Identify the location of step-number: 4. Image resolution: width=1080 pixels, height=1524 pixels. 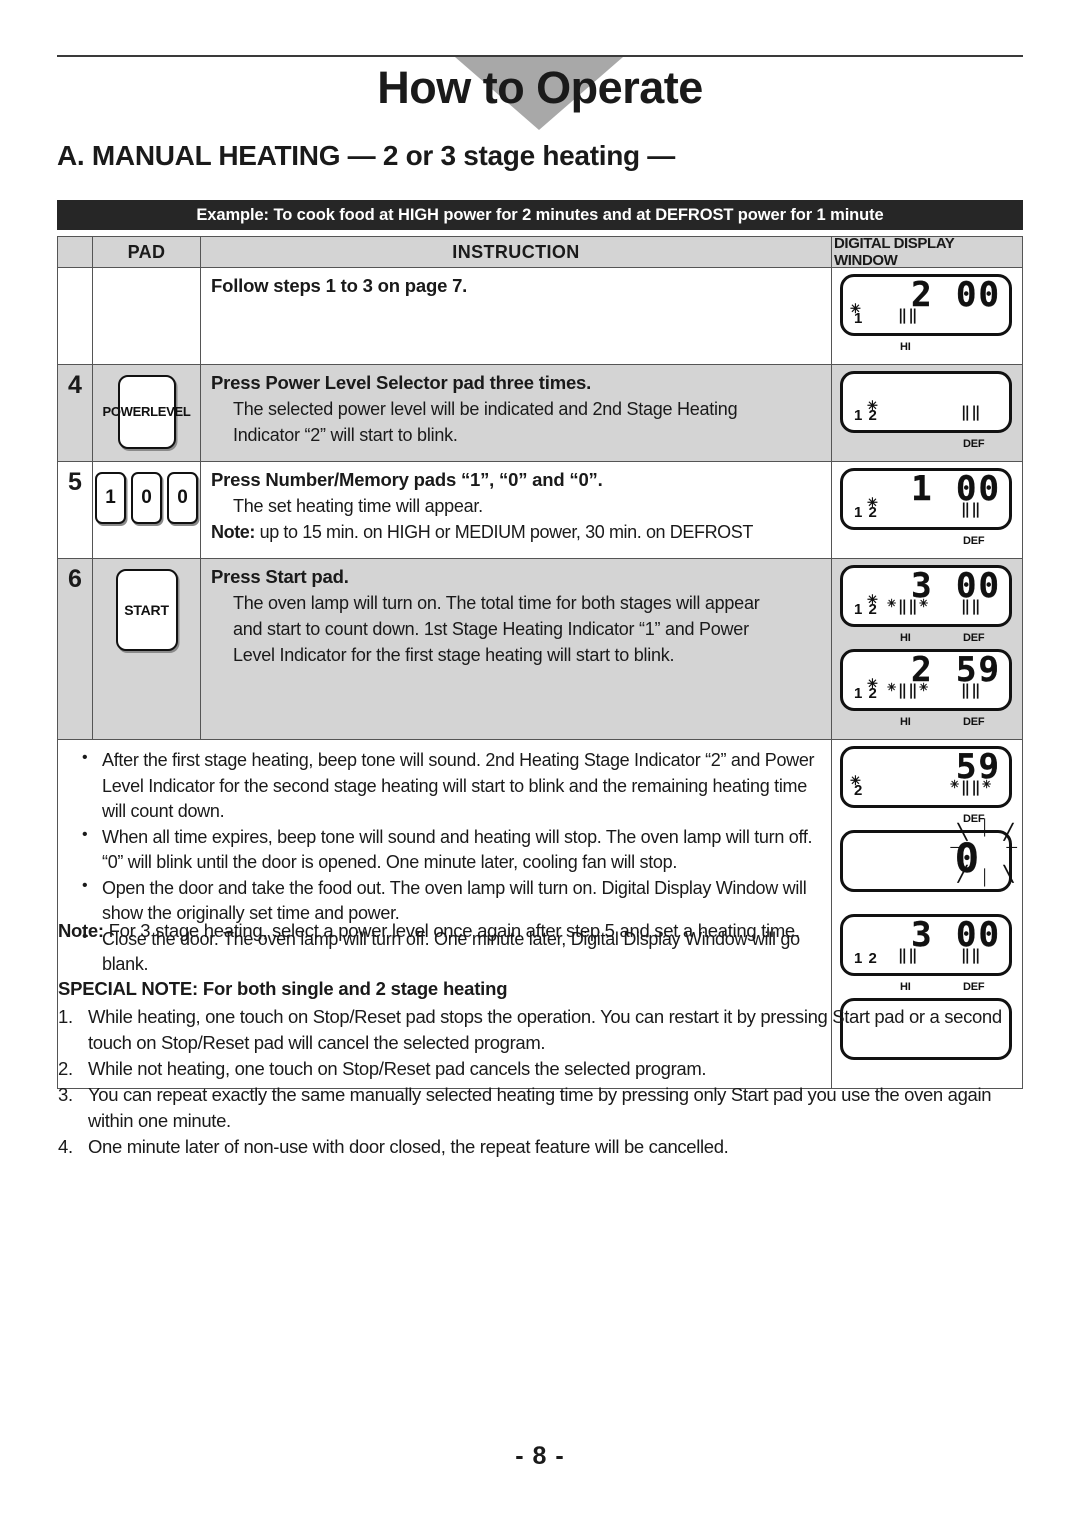
(75, 413).